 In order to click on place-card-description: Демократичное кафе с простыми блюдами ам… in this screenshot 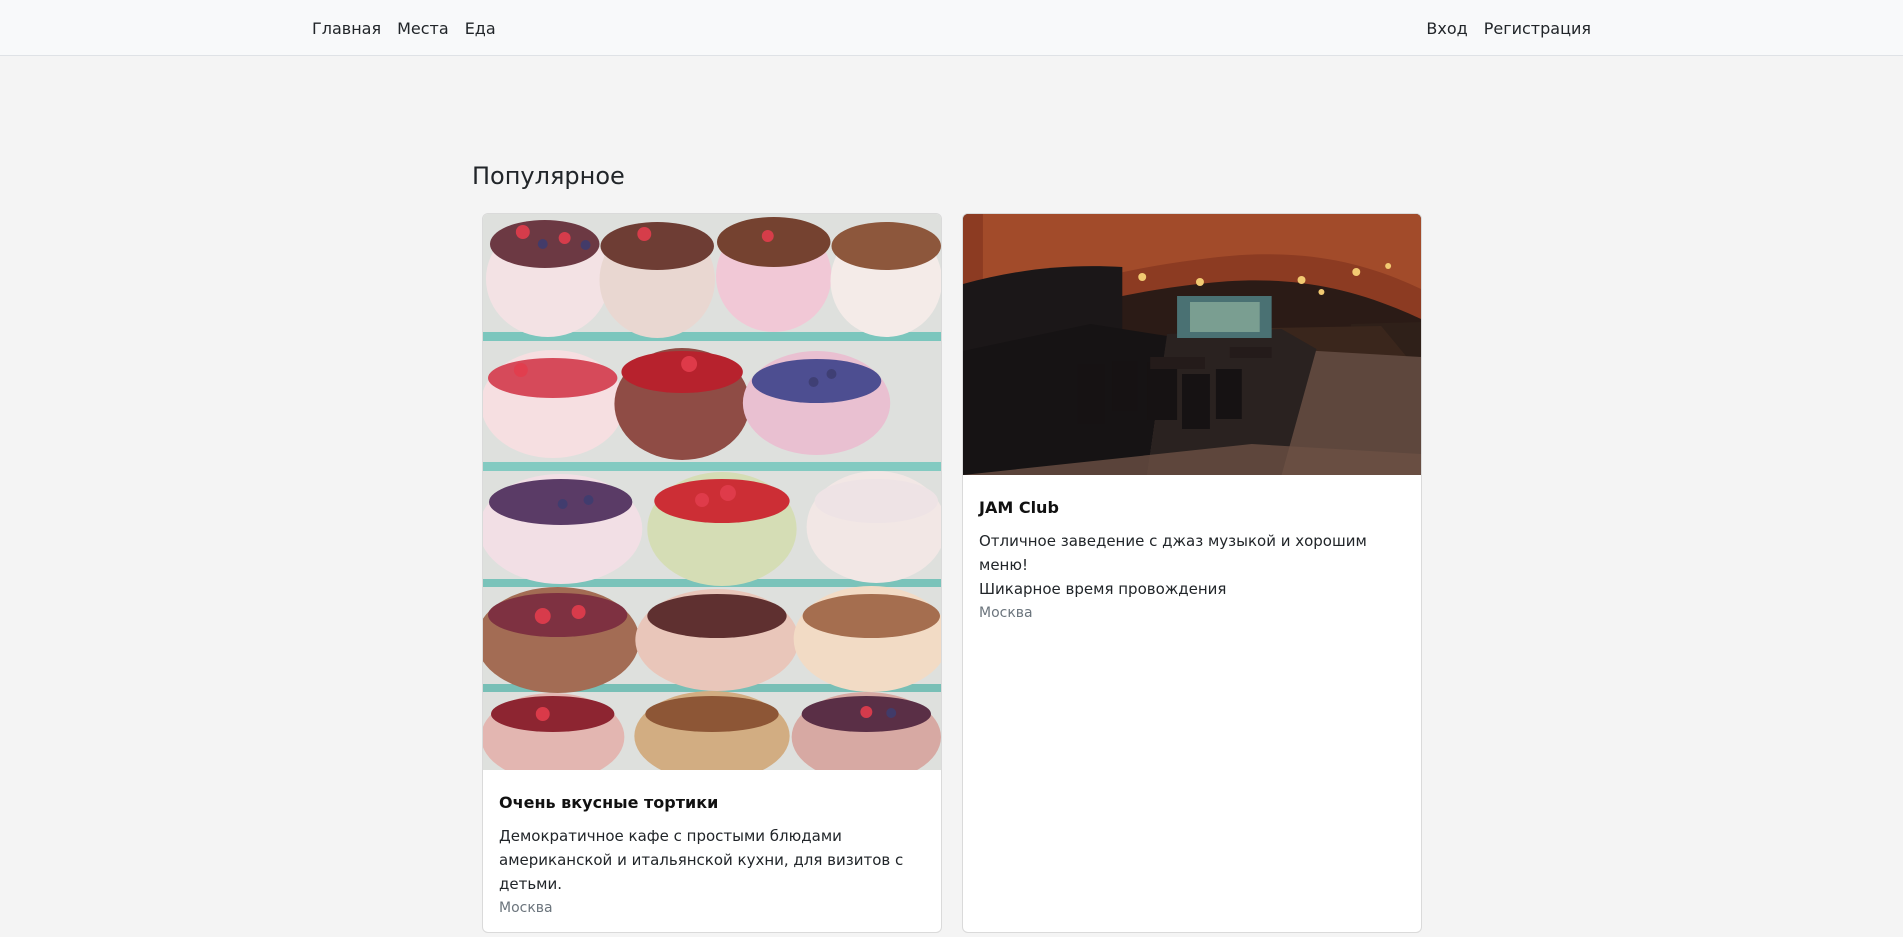, I will do `click(701, 860)`.